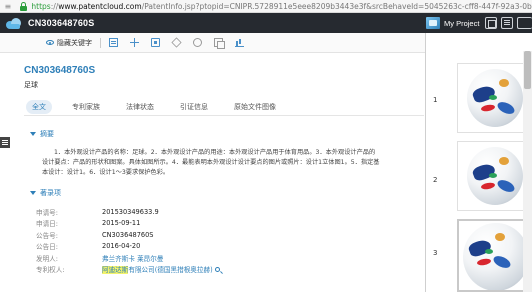 Image resolution: width=532 pixels, height=292 pixels. What do you see at coordinates (255, 107) in the screenshot?
I see `tab-original-images: 原始文件图像` at bounding box center [255, 107].